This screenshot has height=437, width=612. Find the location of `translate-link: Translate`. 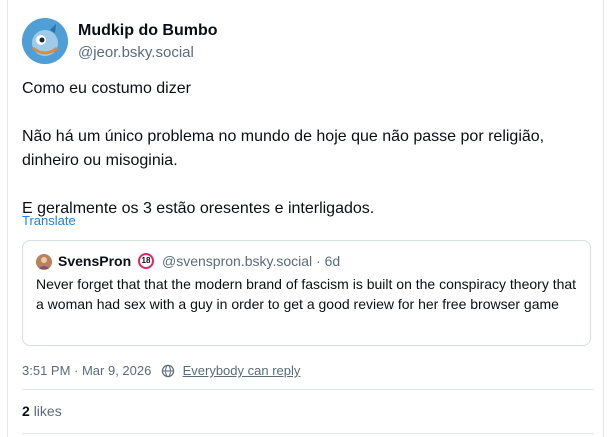

translate-link: Translate is located at coordinates (49, 220).